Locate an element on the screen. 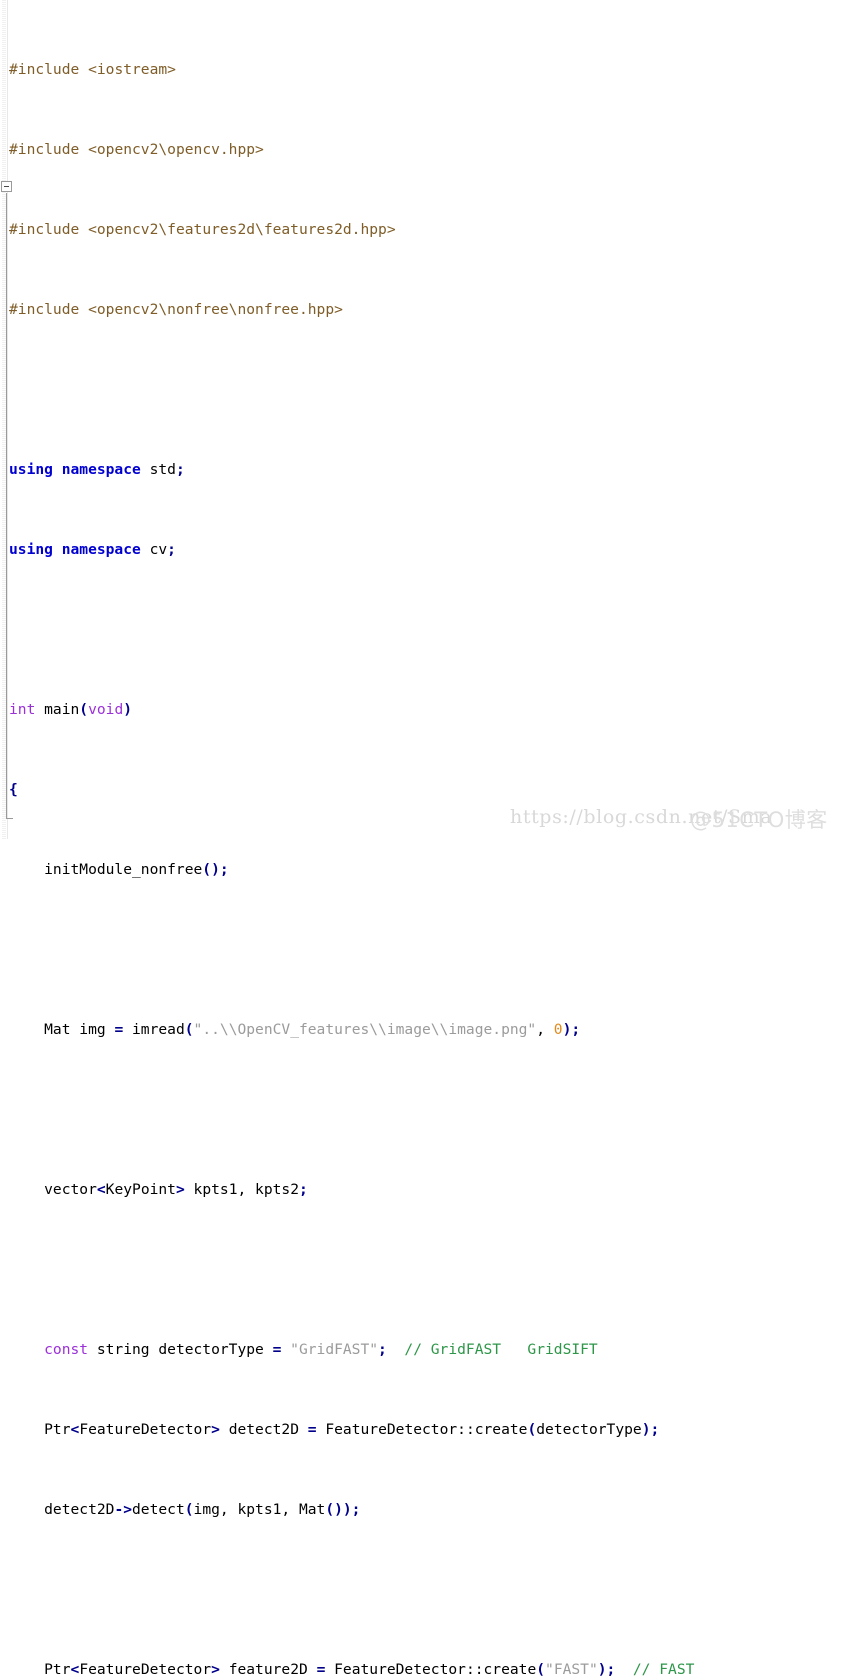  token-header: <iostream> is located at coordinates (132, 69).